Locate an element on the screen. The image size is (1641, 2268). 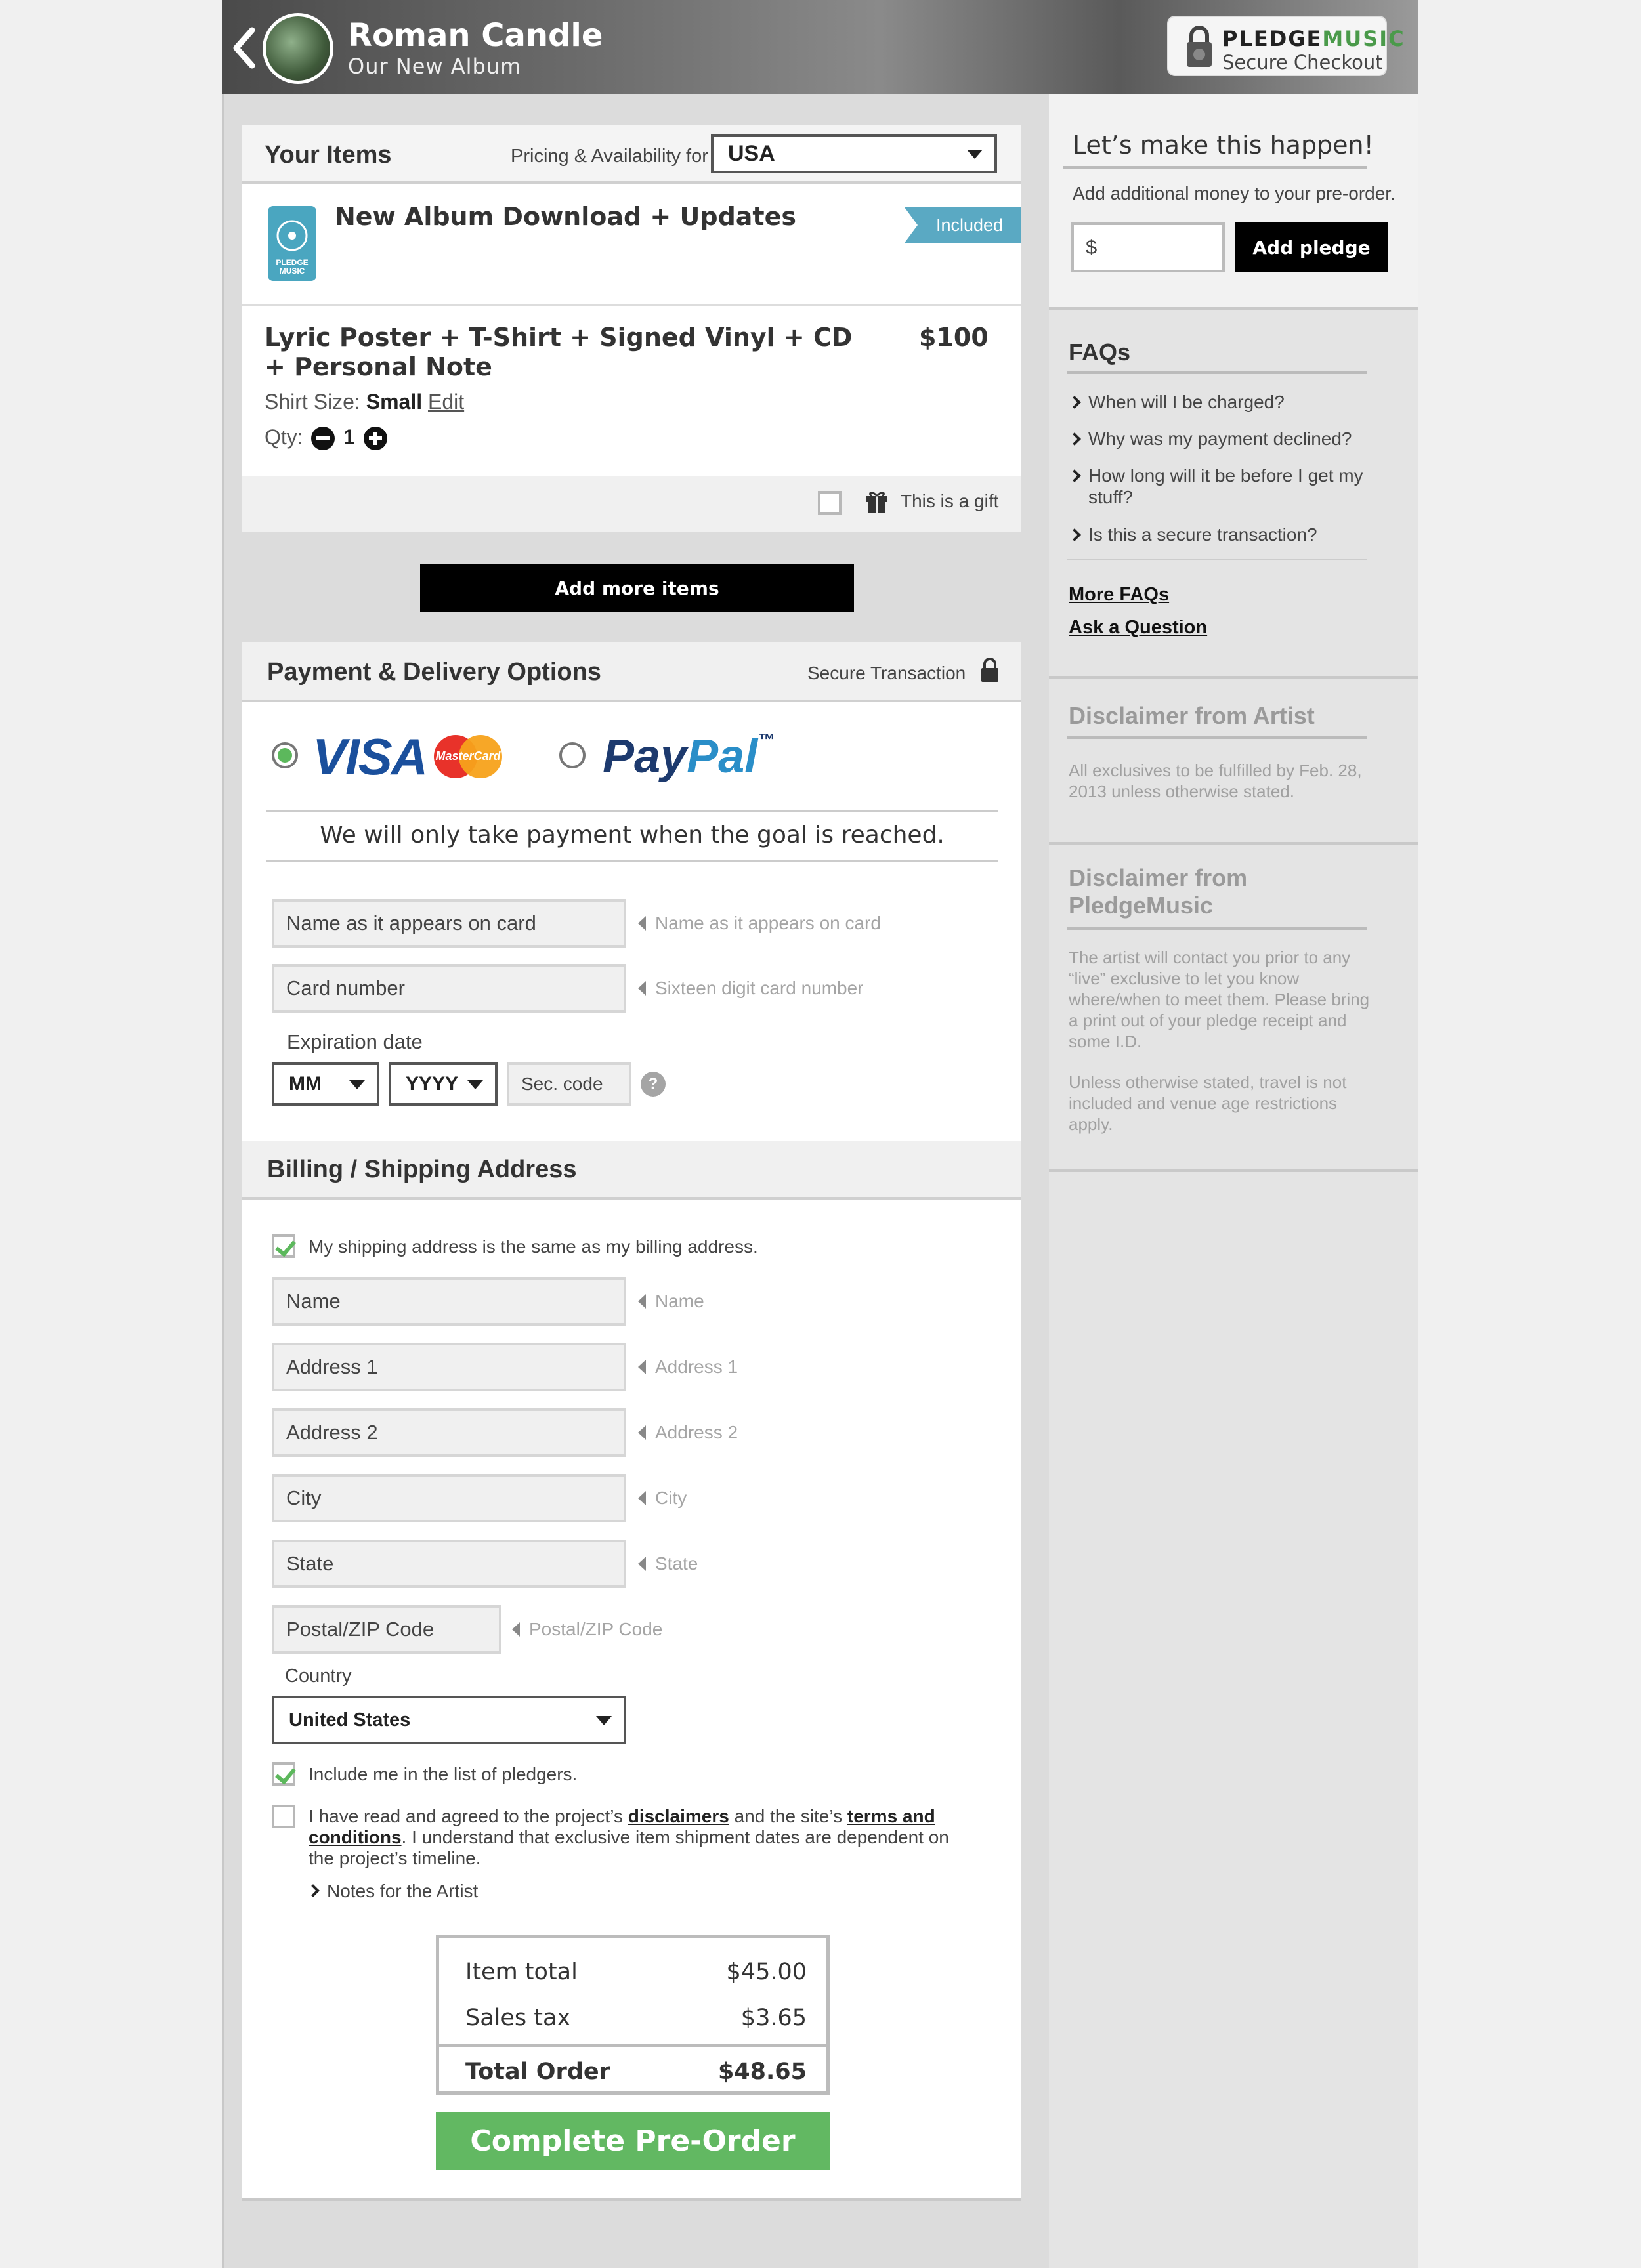
pm-disclaimer-title: Disclaimer from PledgeMusic is located at coordinates (1158, 891).